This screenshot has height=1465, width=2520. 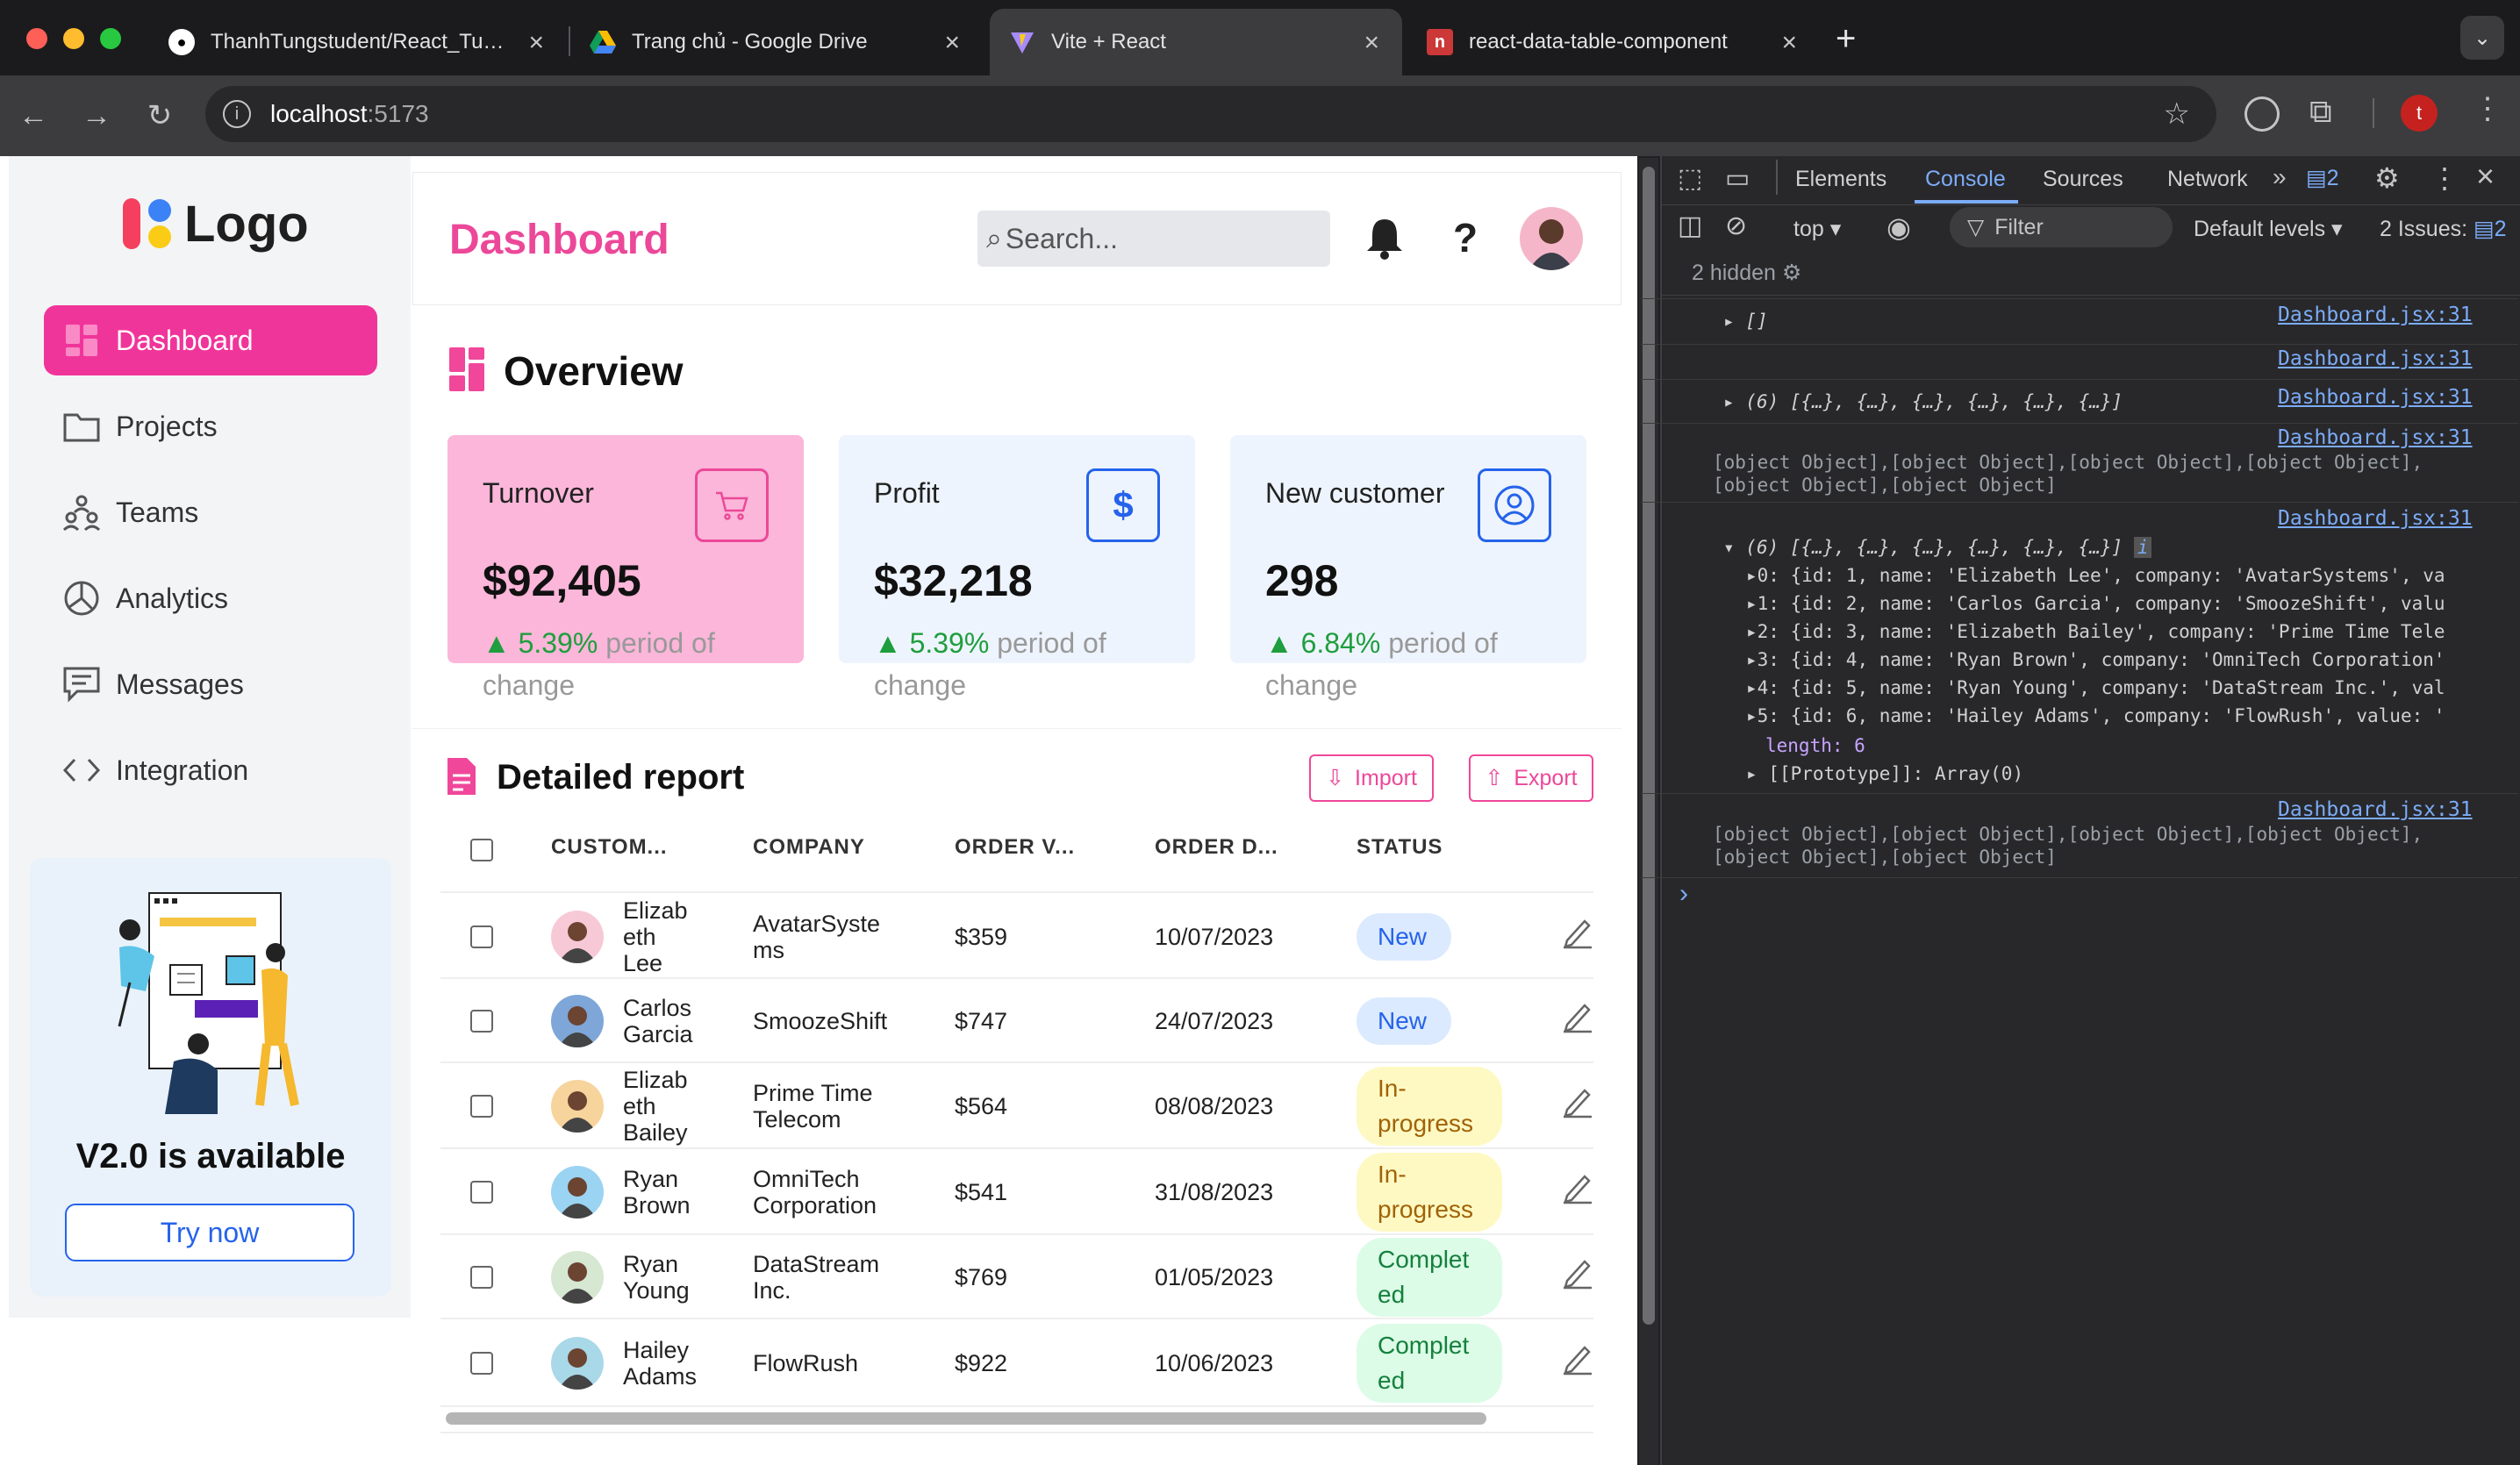 What do you see at coordinates (2280, 177) in the screenshot?
I see `more-tabs-icon: »` at bounding box center [2280, 177].